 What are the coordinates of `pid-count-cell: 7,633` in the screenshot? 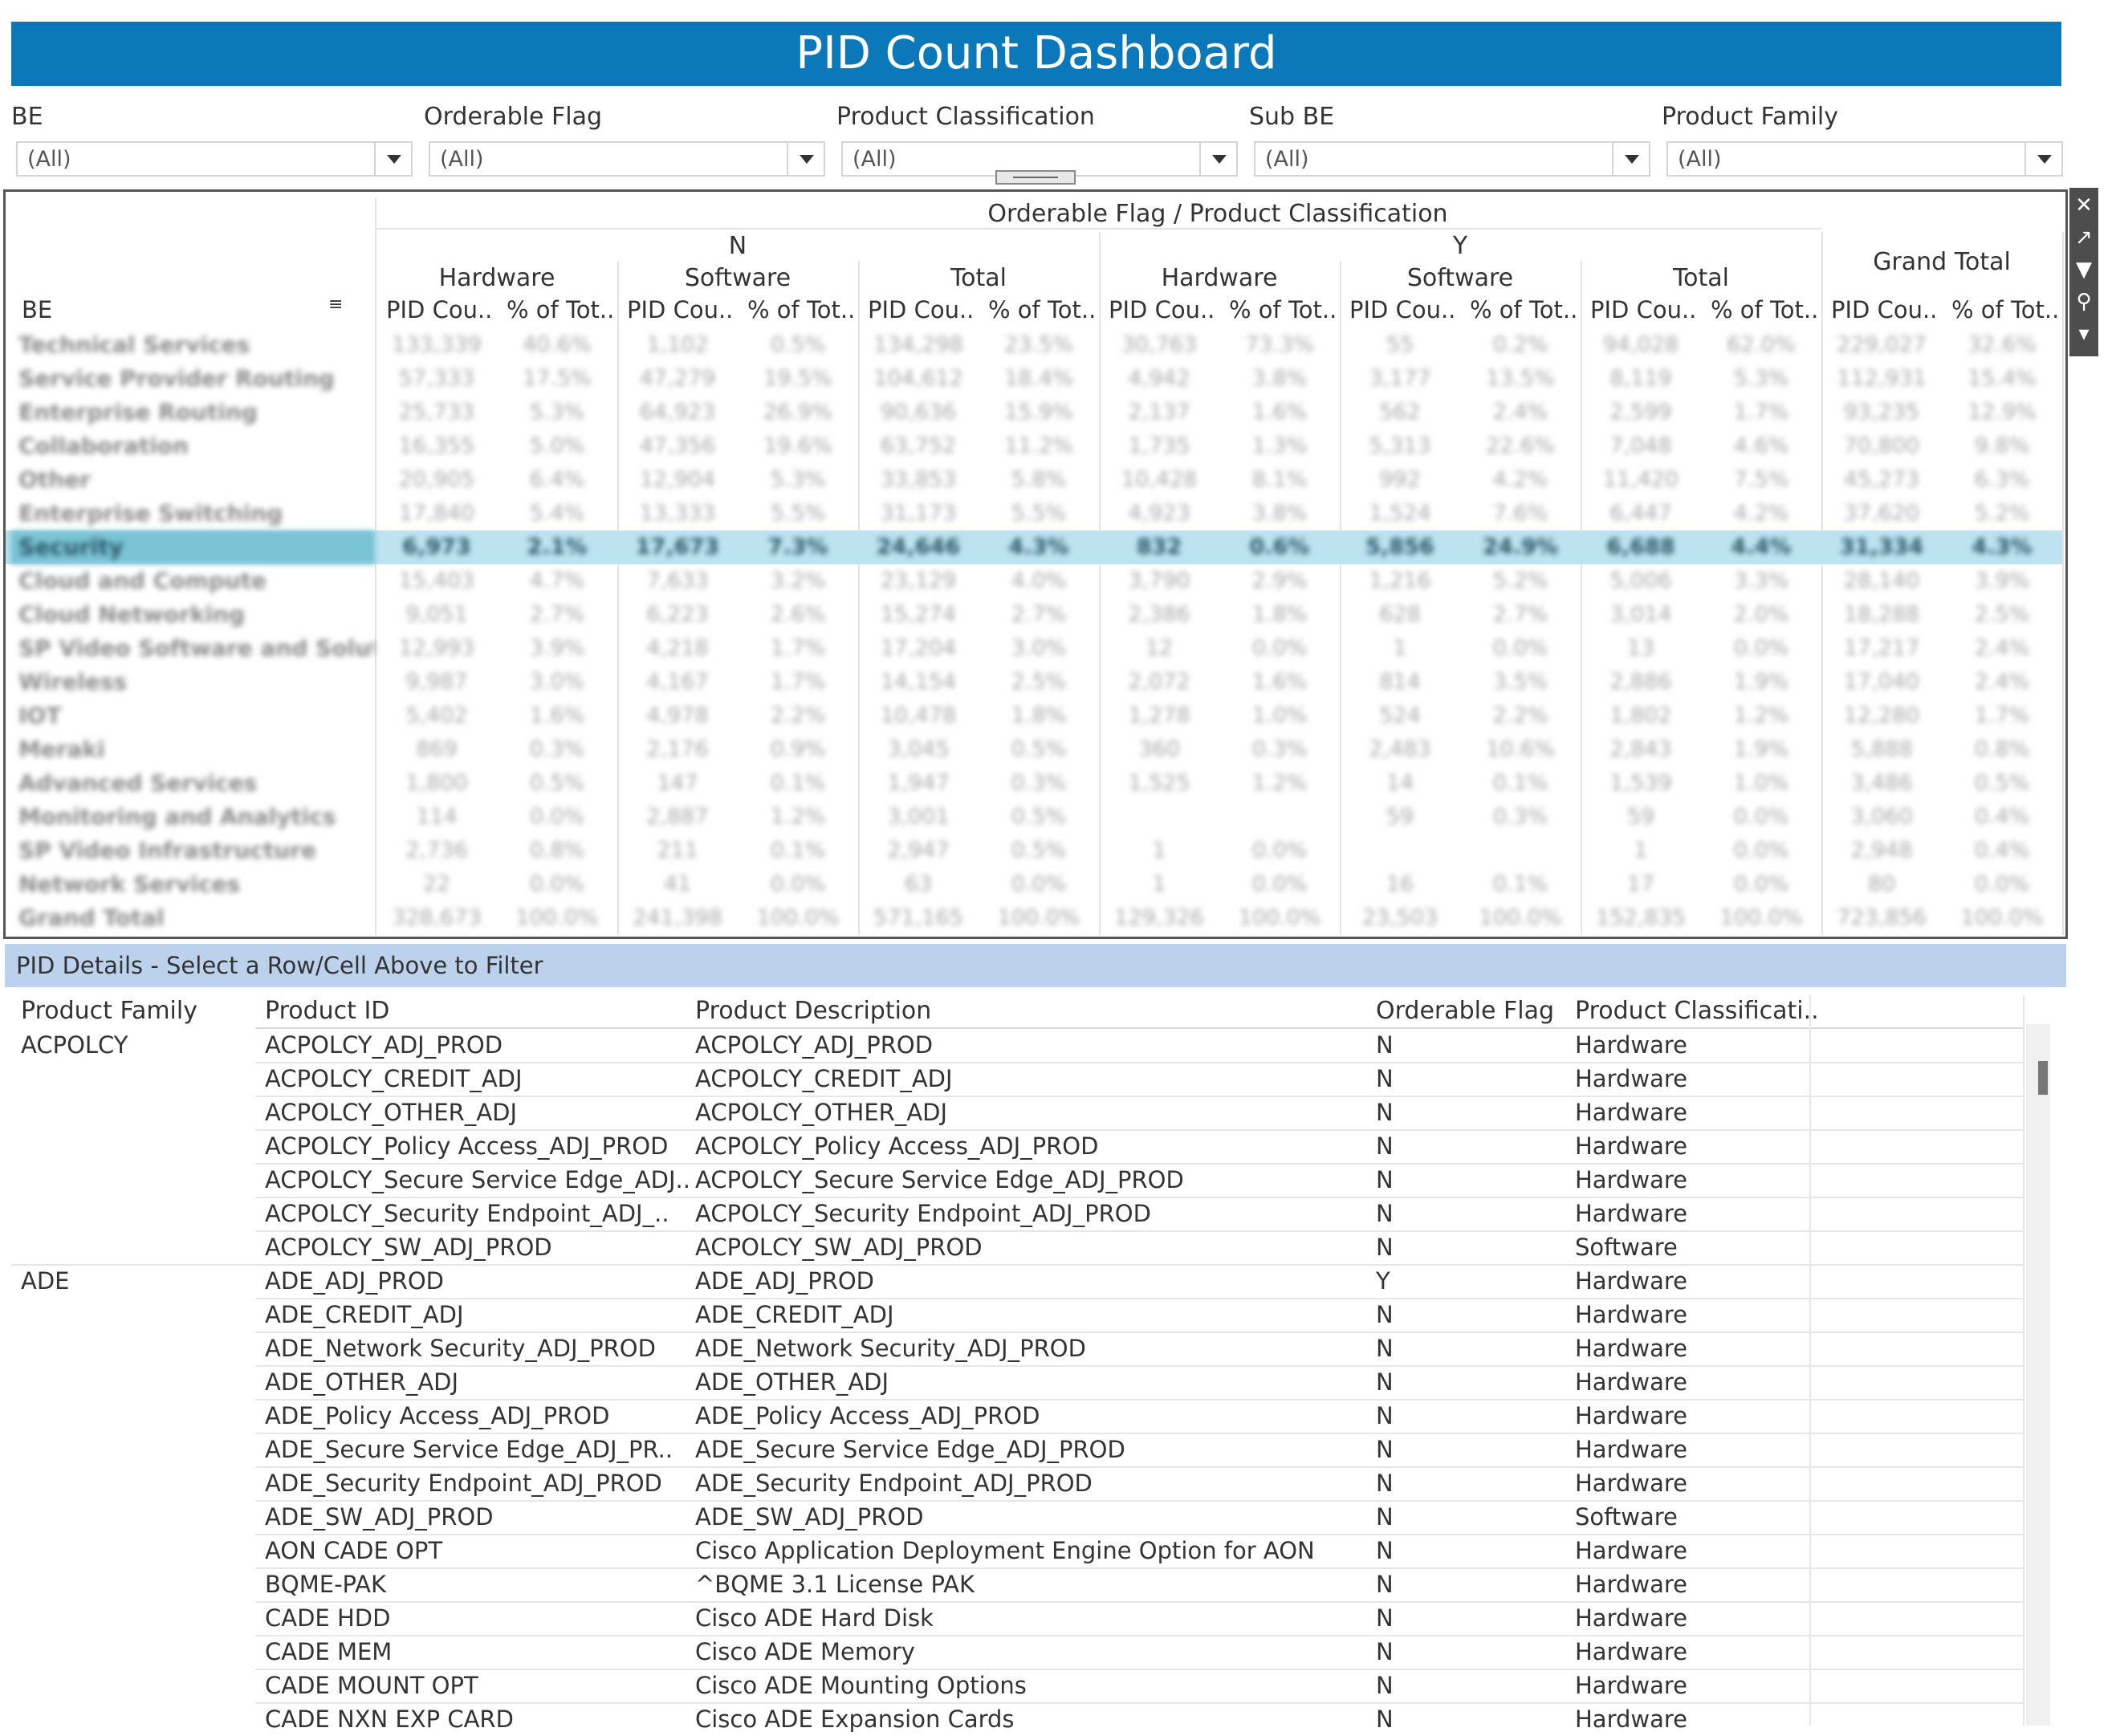 It's located at (677, 581).